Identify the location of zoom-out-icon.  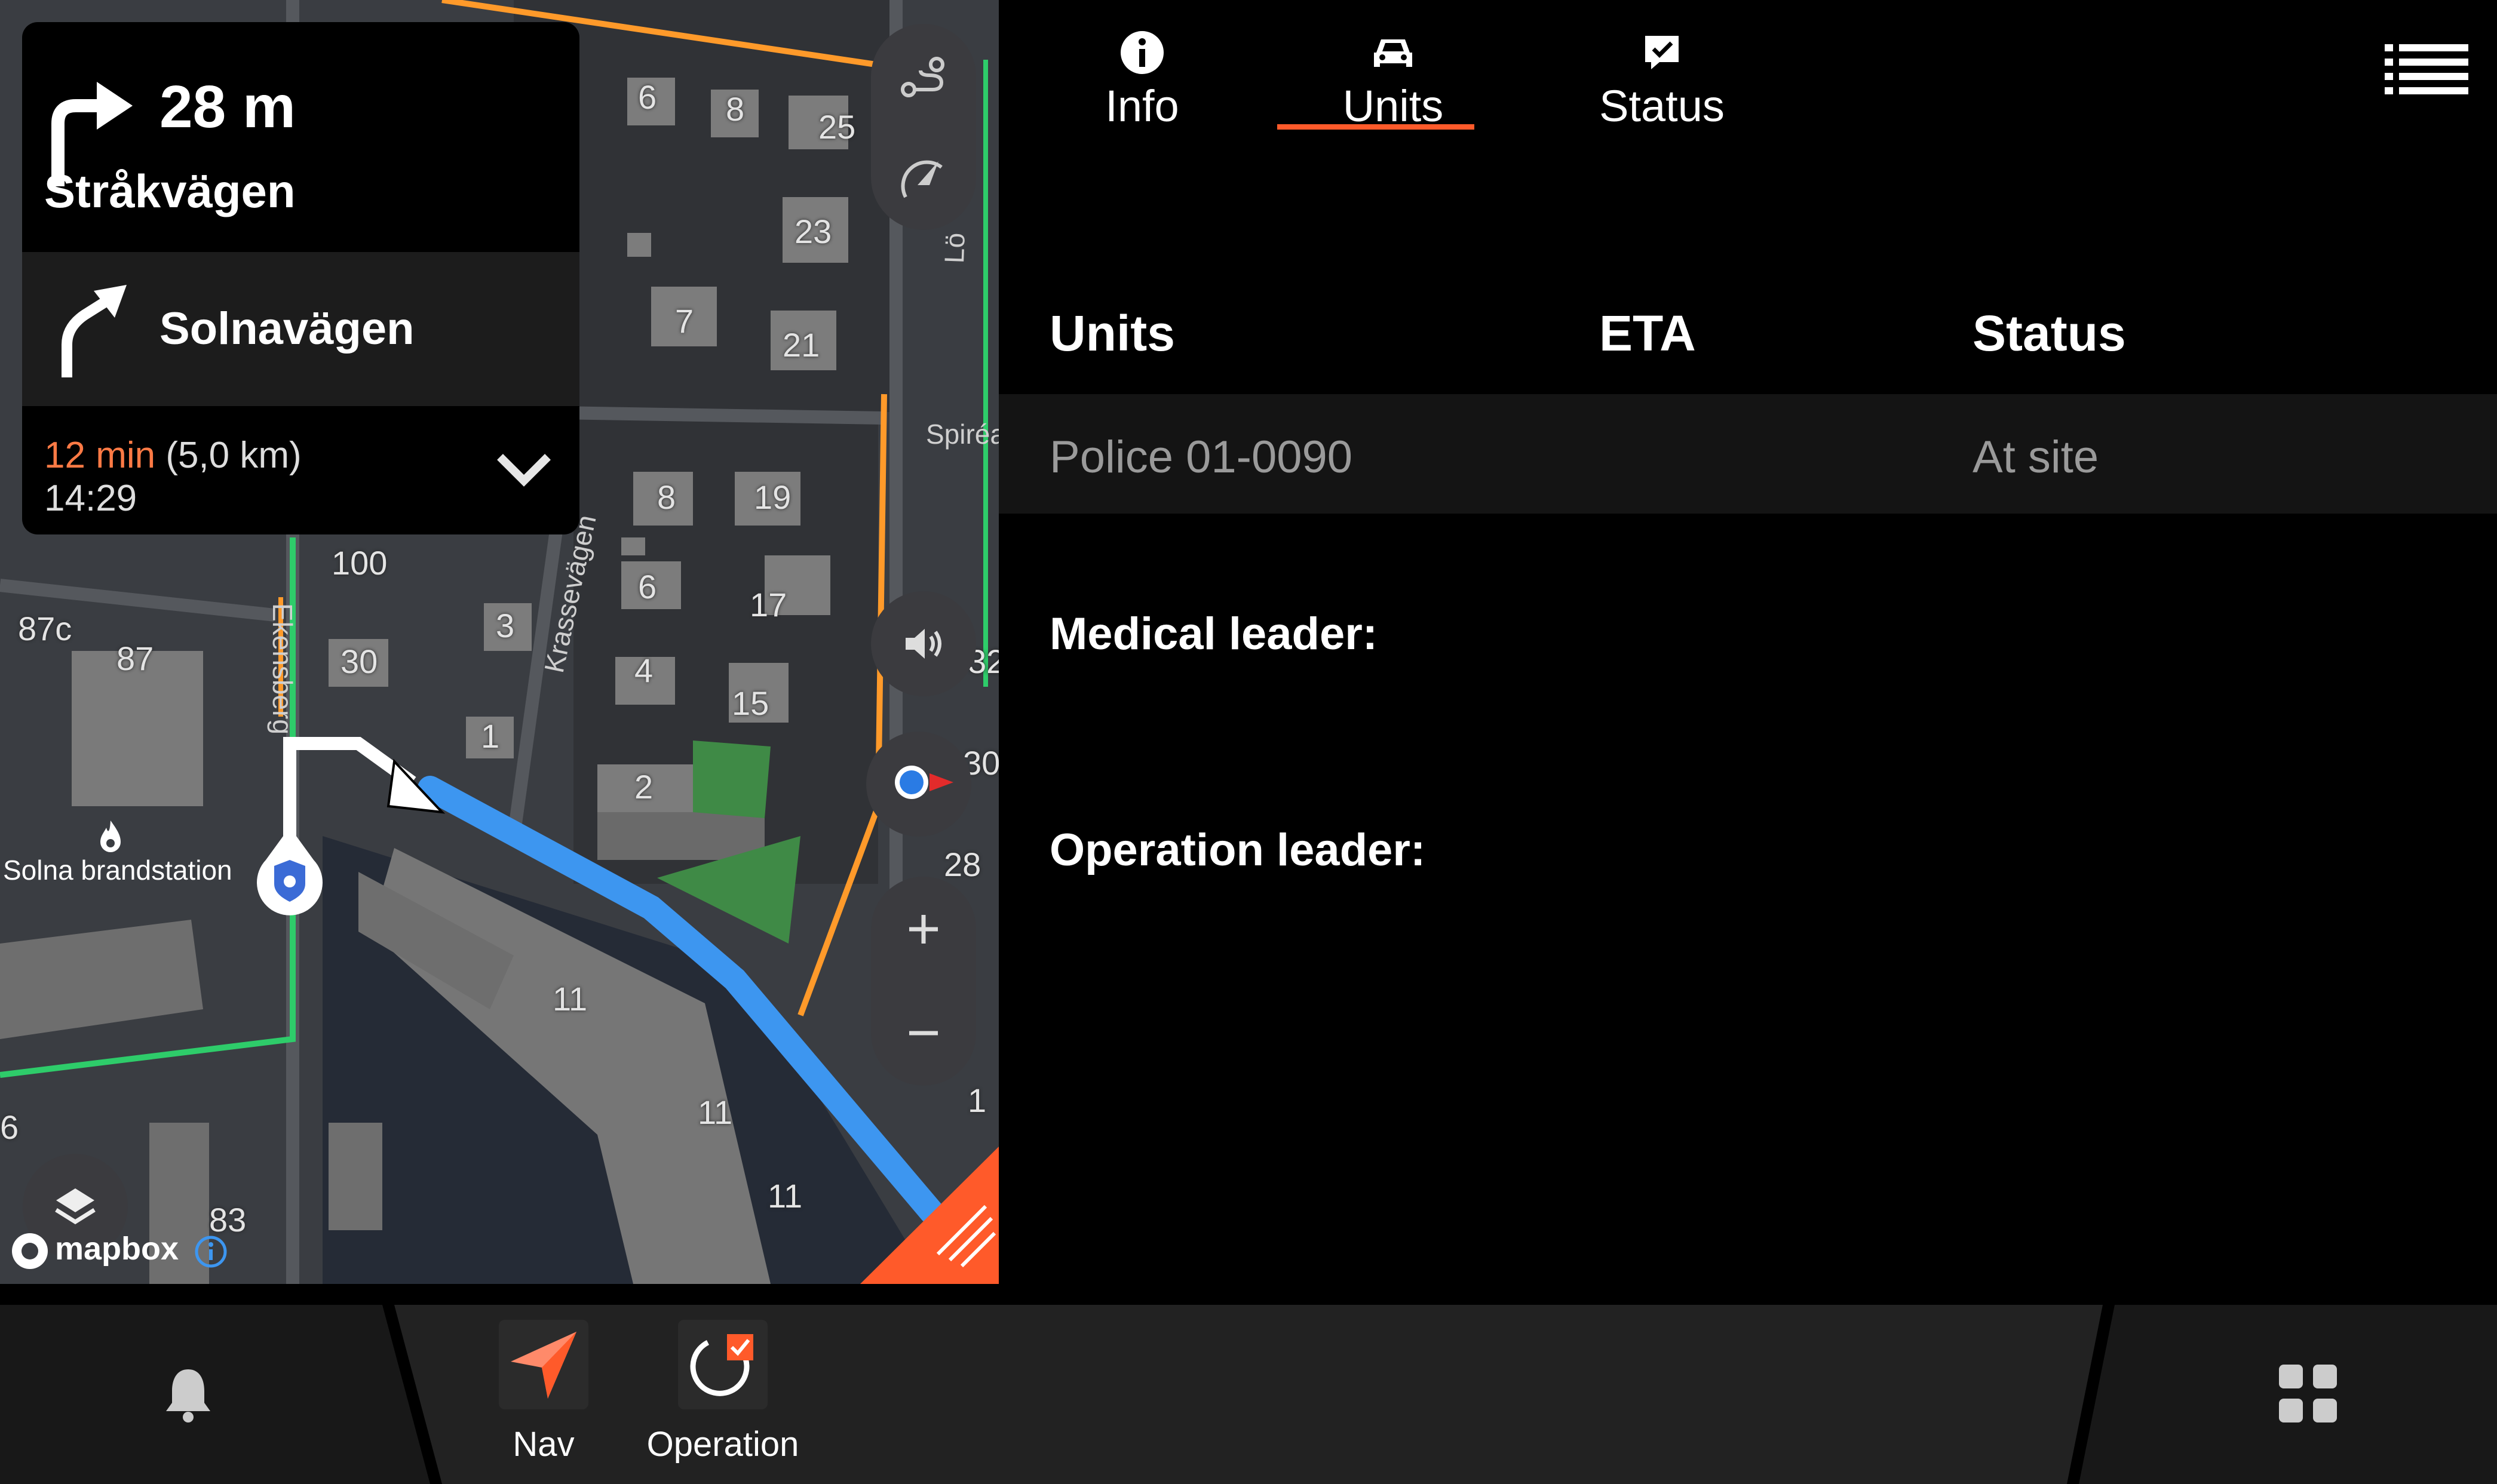
(923, 1033).